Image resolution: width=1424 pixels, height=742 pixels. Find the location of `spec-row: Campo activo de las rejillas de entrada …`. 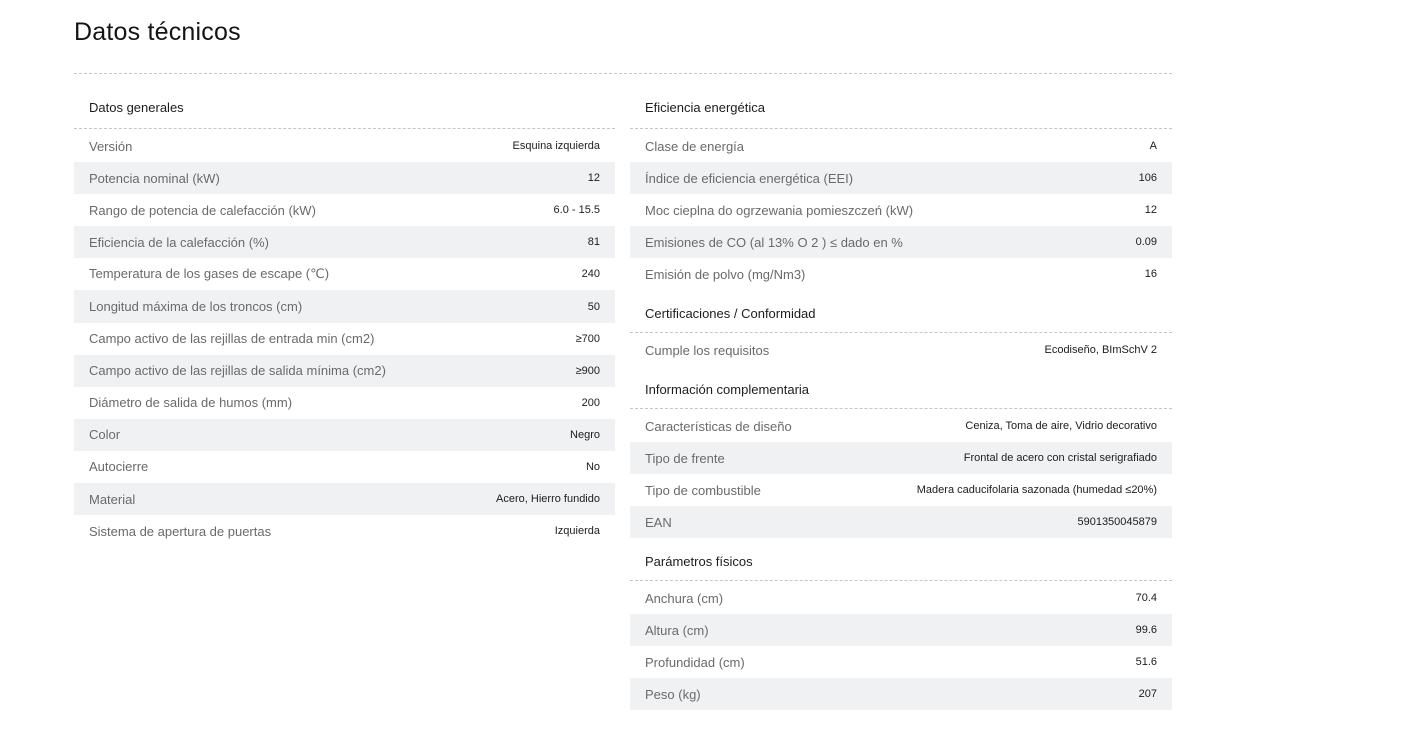

spec-row: Campo activo de las rejillas de entrada … is located at coordinates (344, 339).